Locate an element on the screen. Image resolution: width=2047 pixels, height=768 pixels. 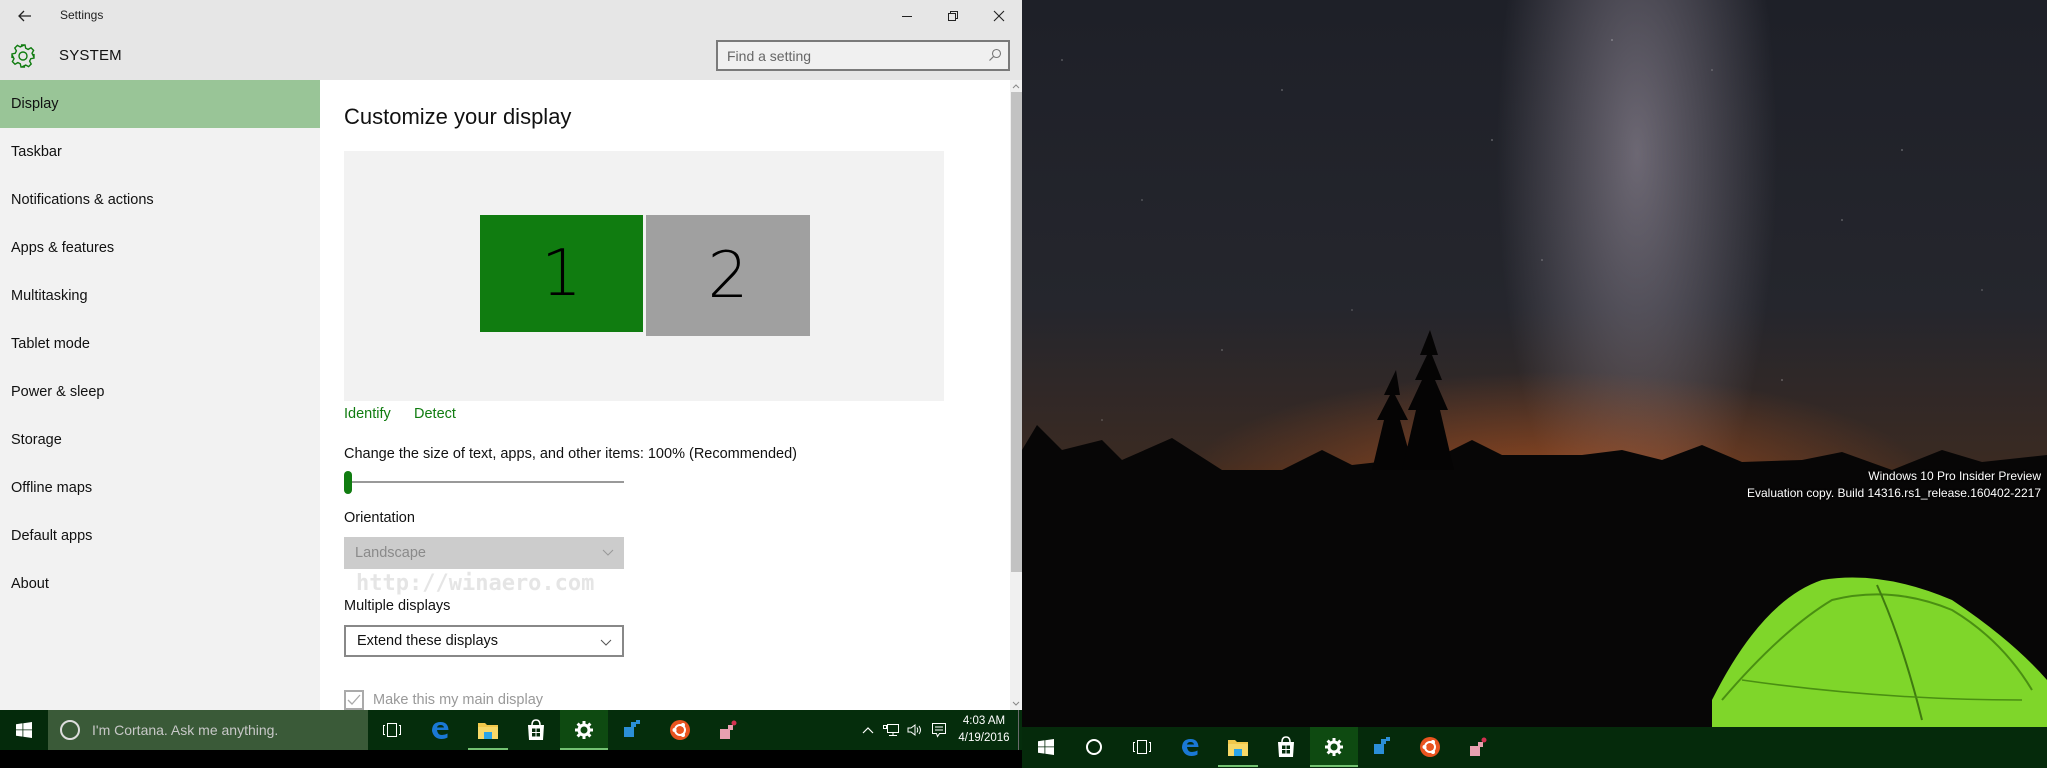
monitor-arrangement: 1 2 is located at coordinates (644, 276).